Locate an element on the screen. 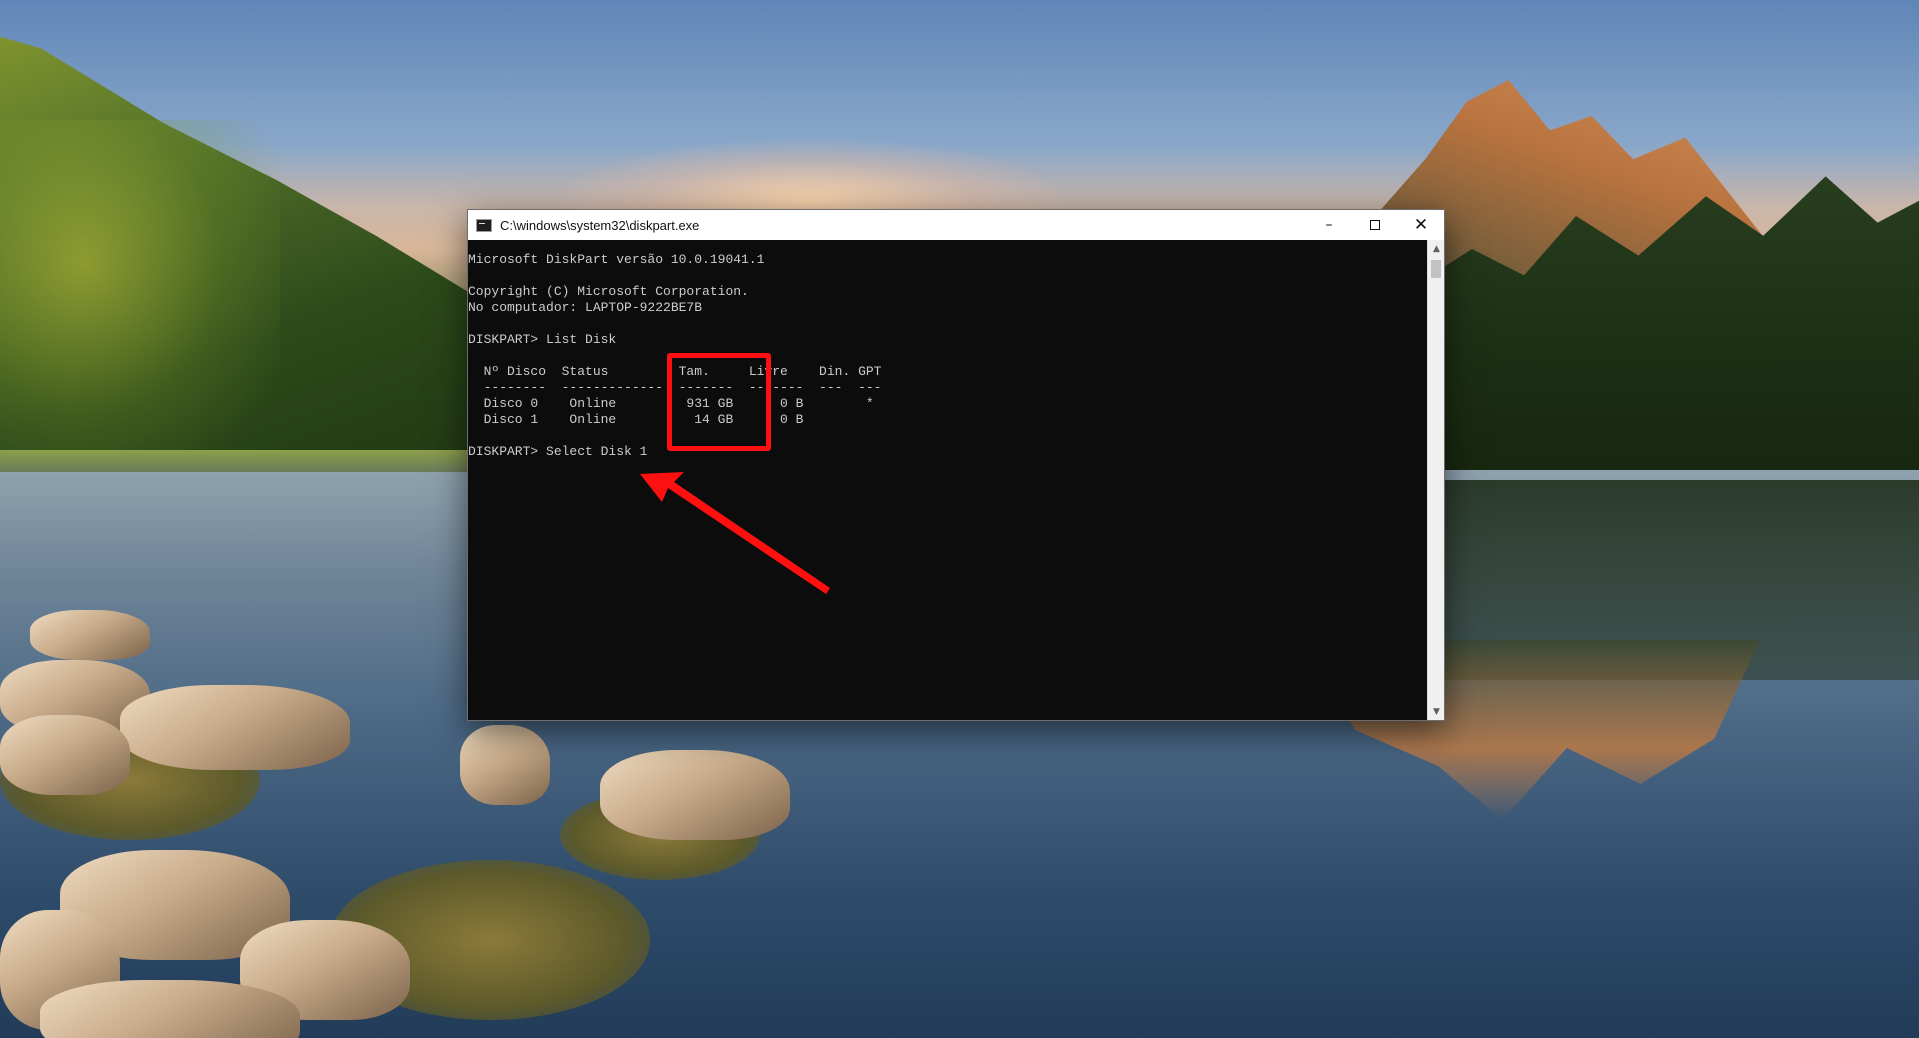 Image resolution: width=1919 pixels, height=1038 pixels. scroll-down-icon: ▼ is located at coordinates (1436, 711).